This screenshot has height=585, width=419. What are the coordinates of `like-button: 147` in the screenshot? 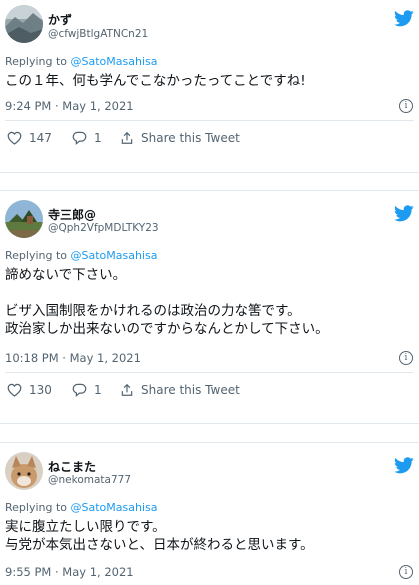 It's located at (29, 138).